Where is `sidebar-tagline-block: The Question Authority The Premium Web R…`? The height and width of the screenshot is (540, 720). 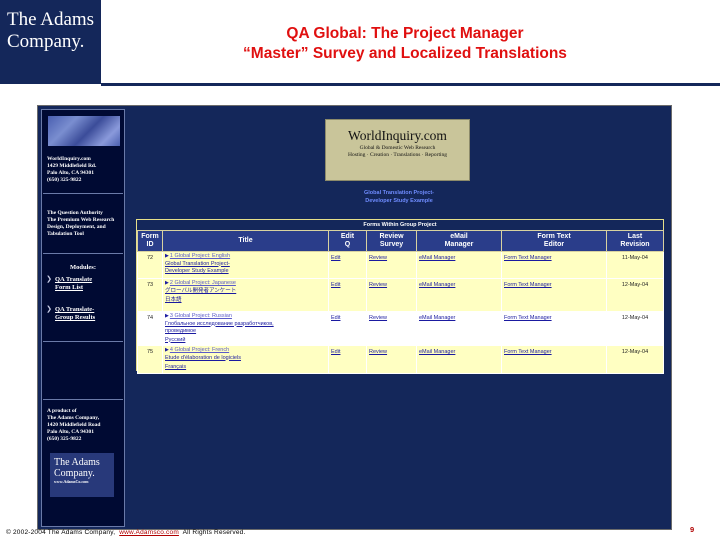
sidebar-tagline-block: The Question Authority The Premium Web R… is located at coordinates (83, 224).